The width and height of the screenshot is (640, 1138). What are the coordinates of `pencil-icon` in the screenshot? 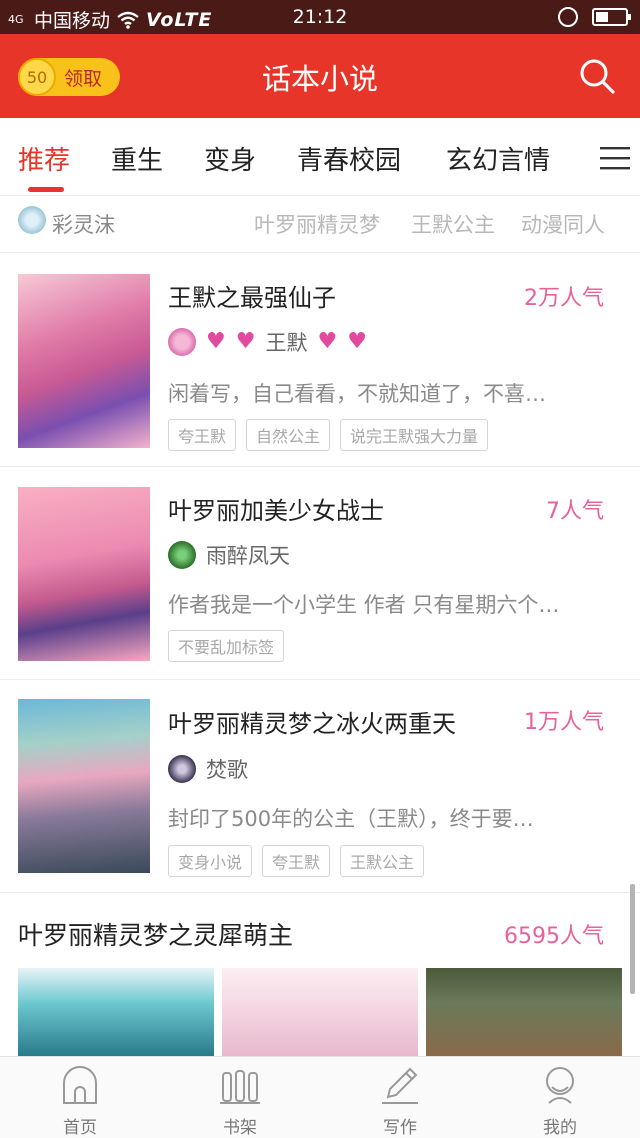 It's located at (400, 1085).